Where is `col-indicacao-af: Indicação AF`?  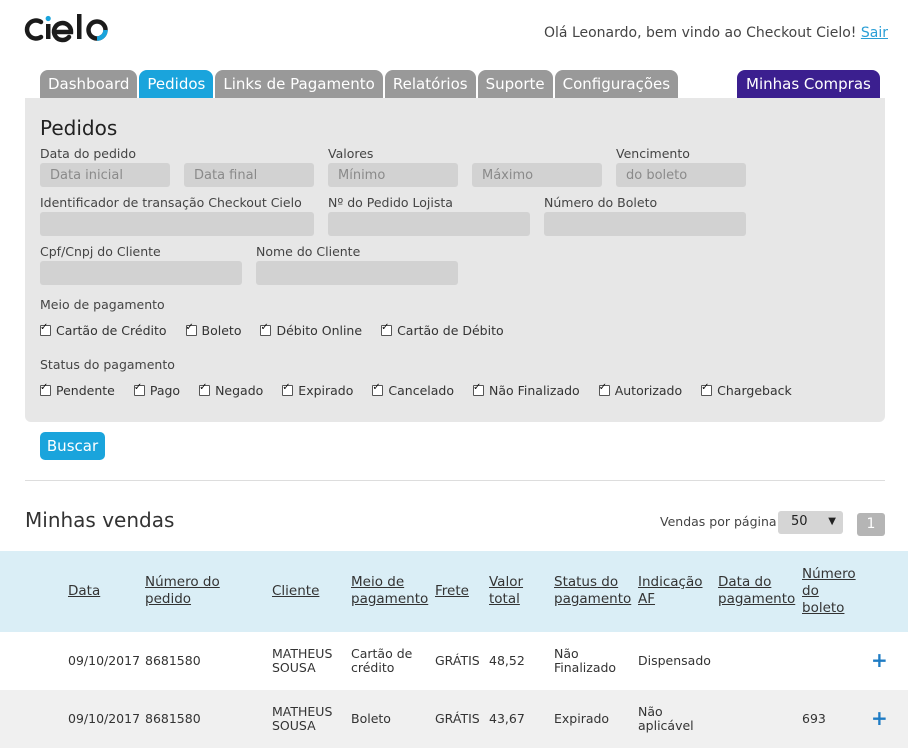
col-indicacao-af: Indicação AF is located at coordinates (673, 591).